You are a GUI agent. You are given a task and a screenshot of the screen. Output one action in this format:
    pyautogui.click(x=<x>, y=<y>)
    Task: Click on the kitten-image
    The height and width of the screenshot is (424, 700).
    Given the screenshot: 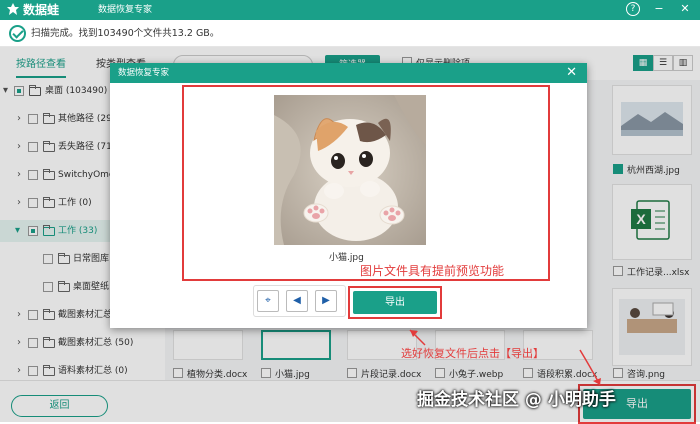 What is the action you would take?
    pyautogui.click(x=350, y=170)
    